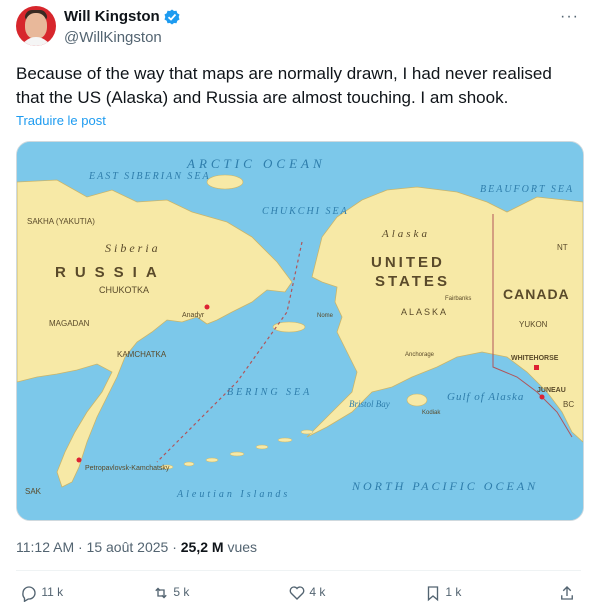 This screenshot has width=597, height=604. Describe the element at coordinates (420, 355) in the screenshot. I see `map-label-anchorage: Anchorage` at that location.